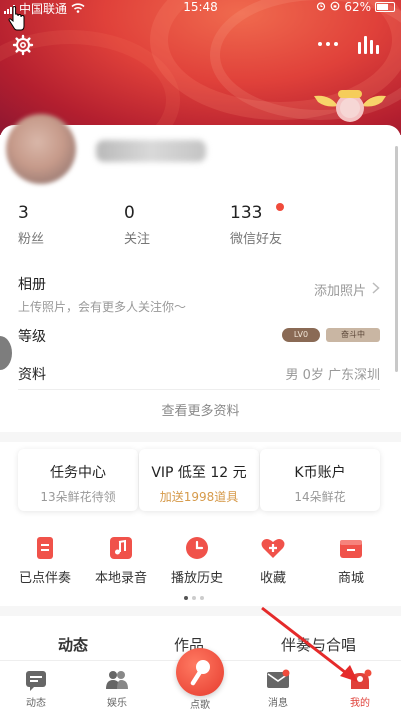 This screenshot has width=401, height=712. I want to click on album-row: 相册 上传照片，会有更多人关注你～ 添加照片, so click(199, 294).